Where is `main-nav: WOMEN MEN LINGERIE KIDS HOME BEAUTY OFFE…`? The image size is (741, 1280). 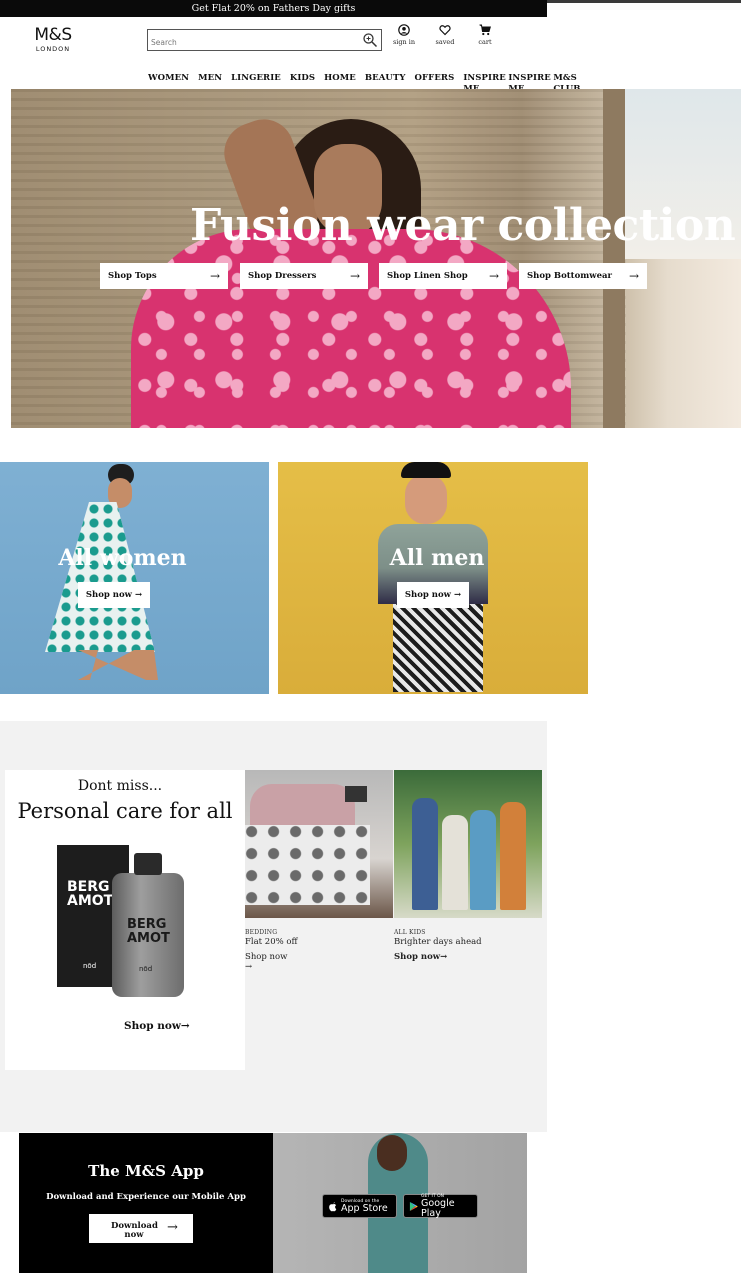
main-nav: WOMEN MEN LINGERIE KIDS HOME BEAUTY OFFE… is located at coordinates (369, 81).